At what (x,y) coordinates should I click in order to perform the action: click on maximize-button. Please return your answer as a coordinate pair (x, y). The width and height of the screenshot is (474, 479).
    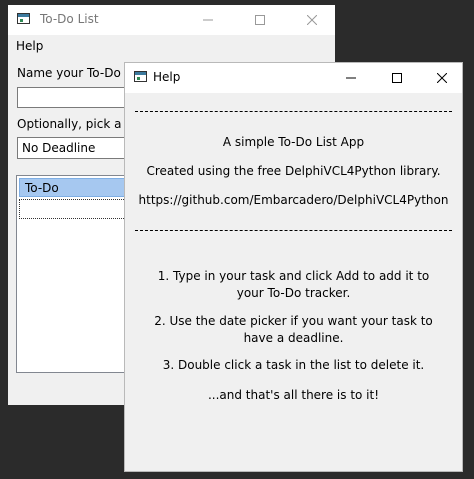
    Looking at the image, I should click on (260, 20).